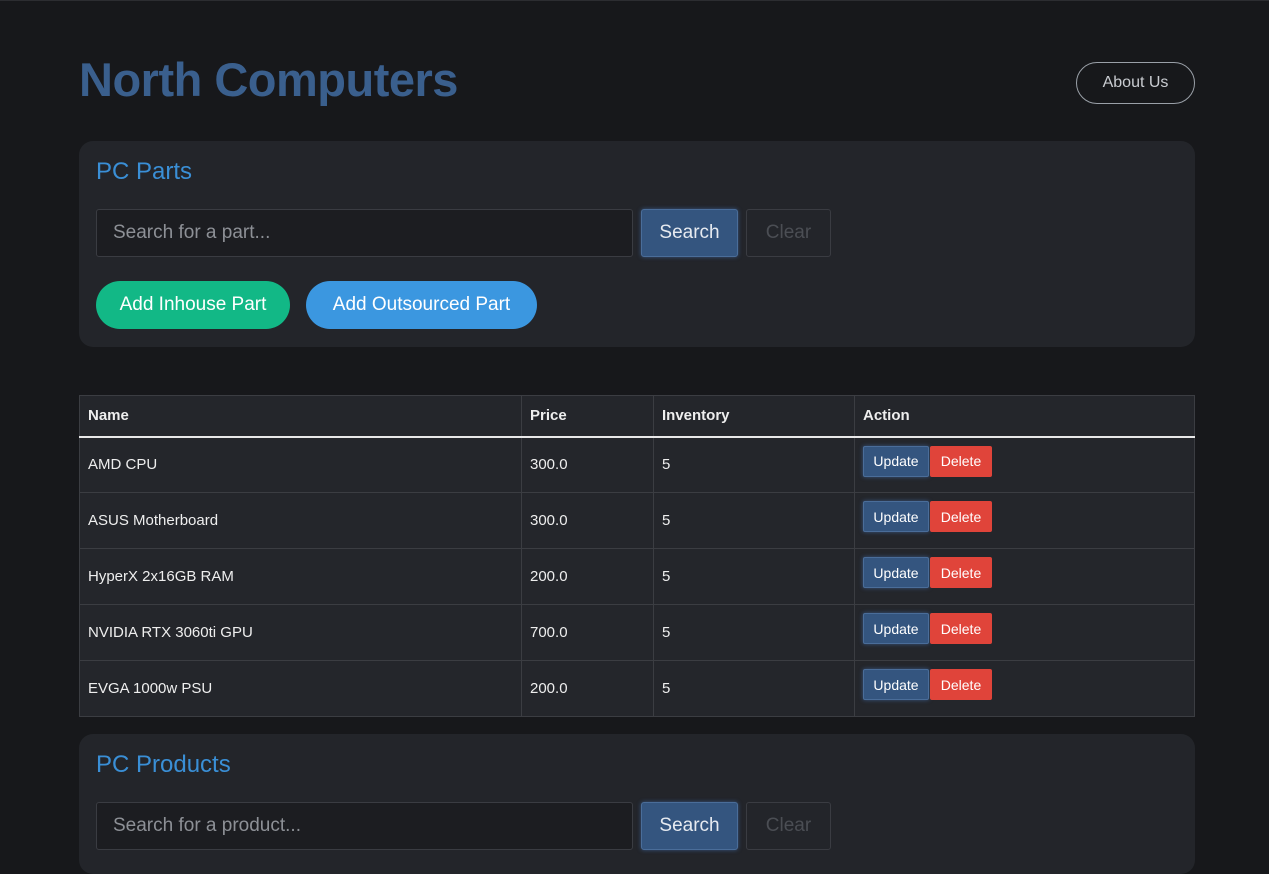  What do you see at coordinates (587, 416) in the screenshot?
I see `column-header-price: Price` at bounding box center [587, 416].